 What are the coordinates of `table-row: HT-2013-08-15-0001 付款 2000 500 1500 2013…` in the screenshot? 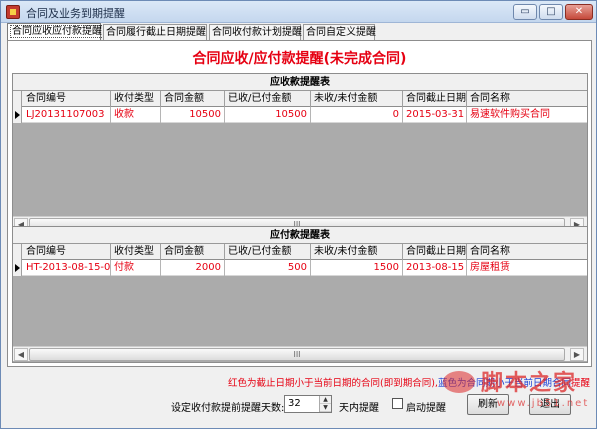 It's located at (300, 268).